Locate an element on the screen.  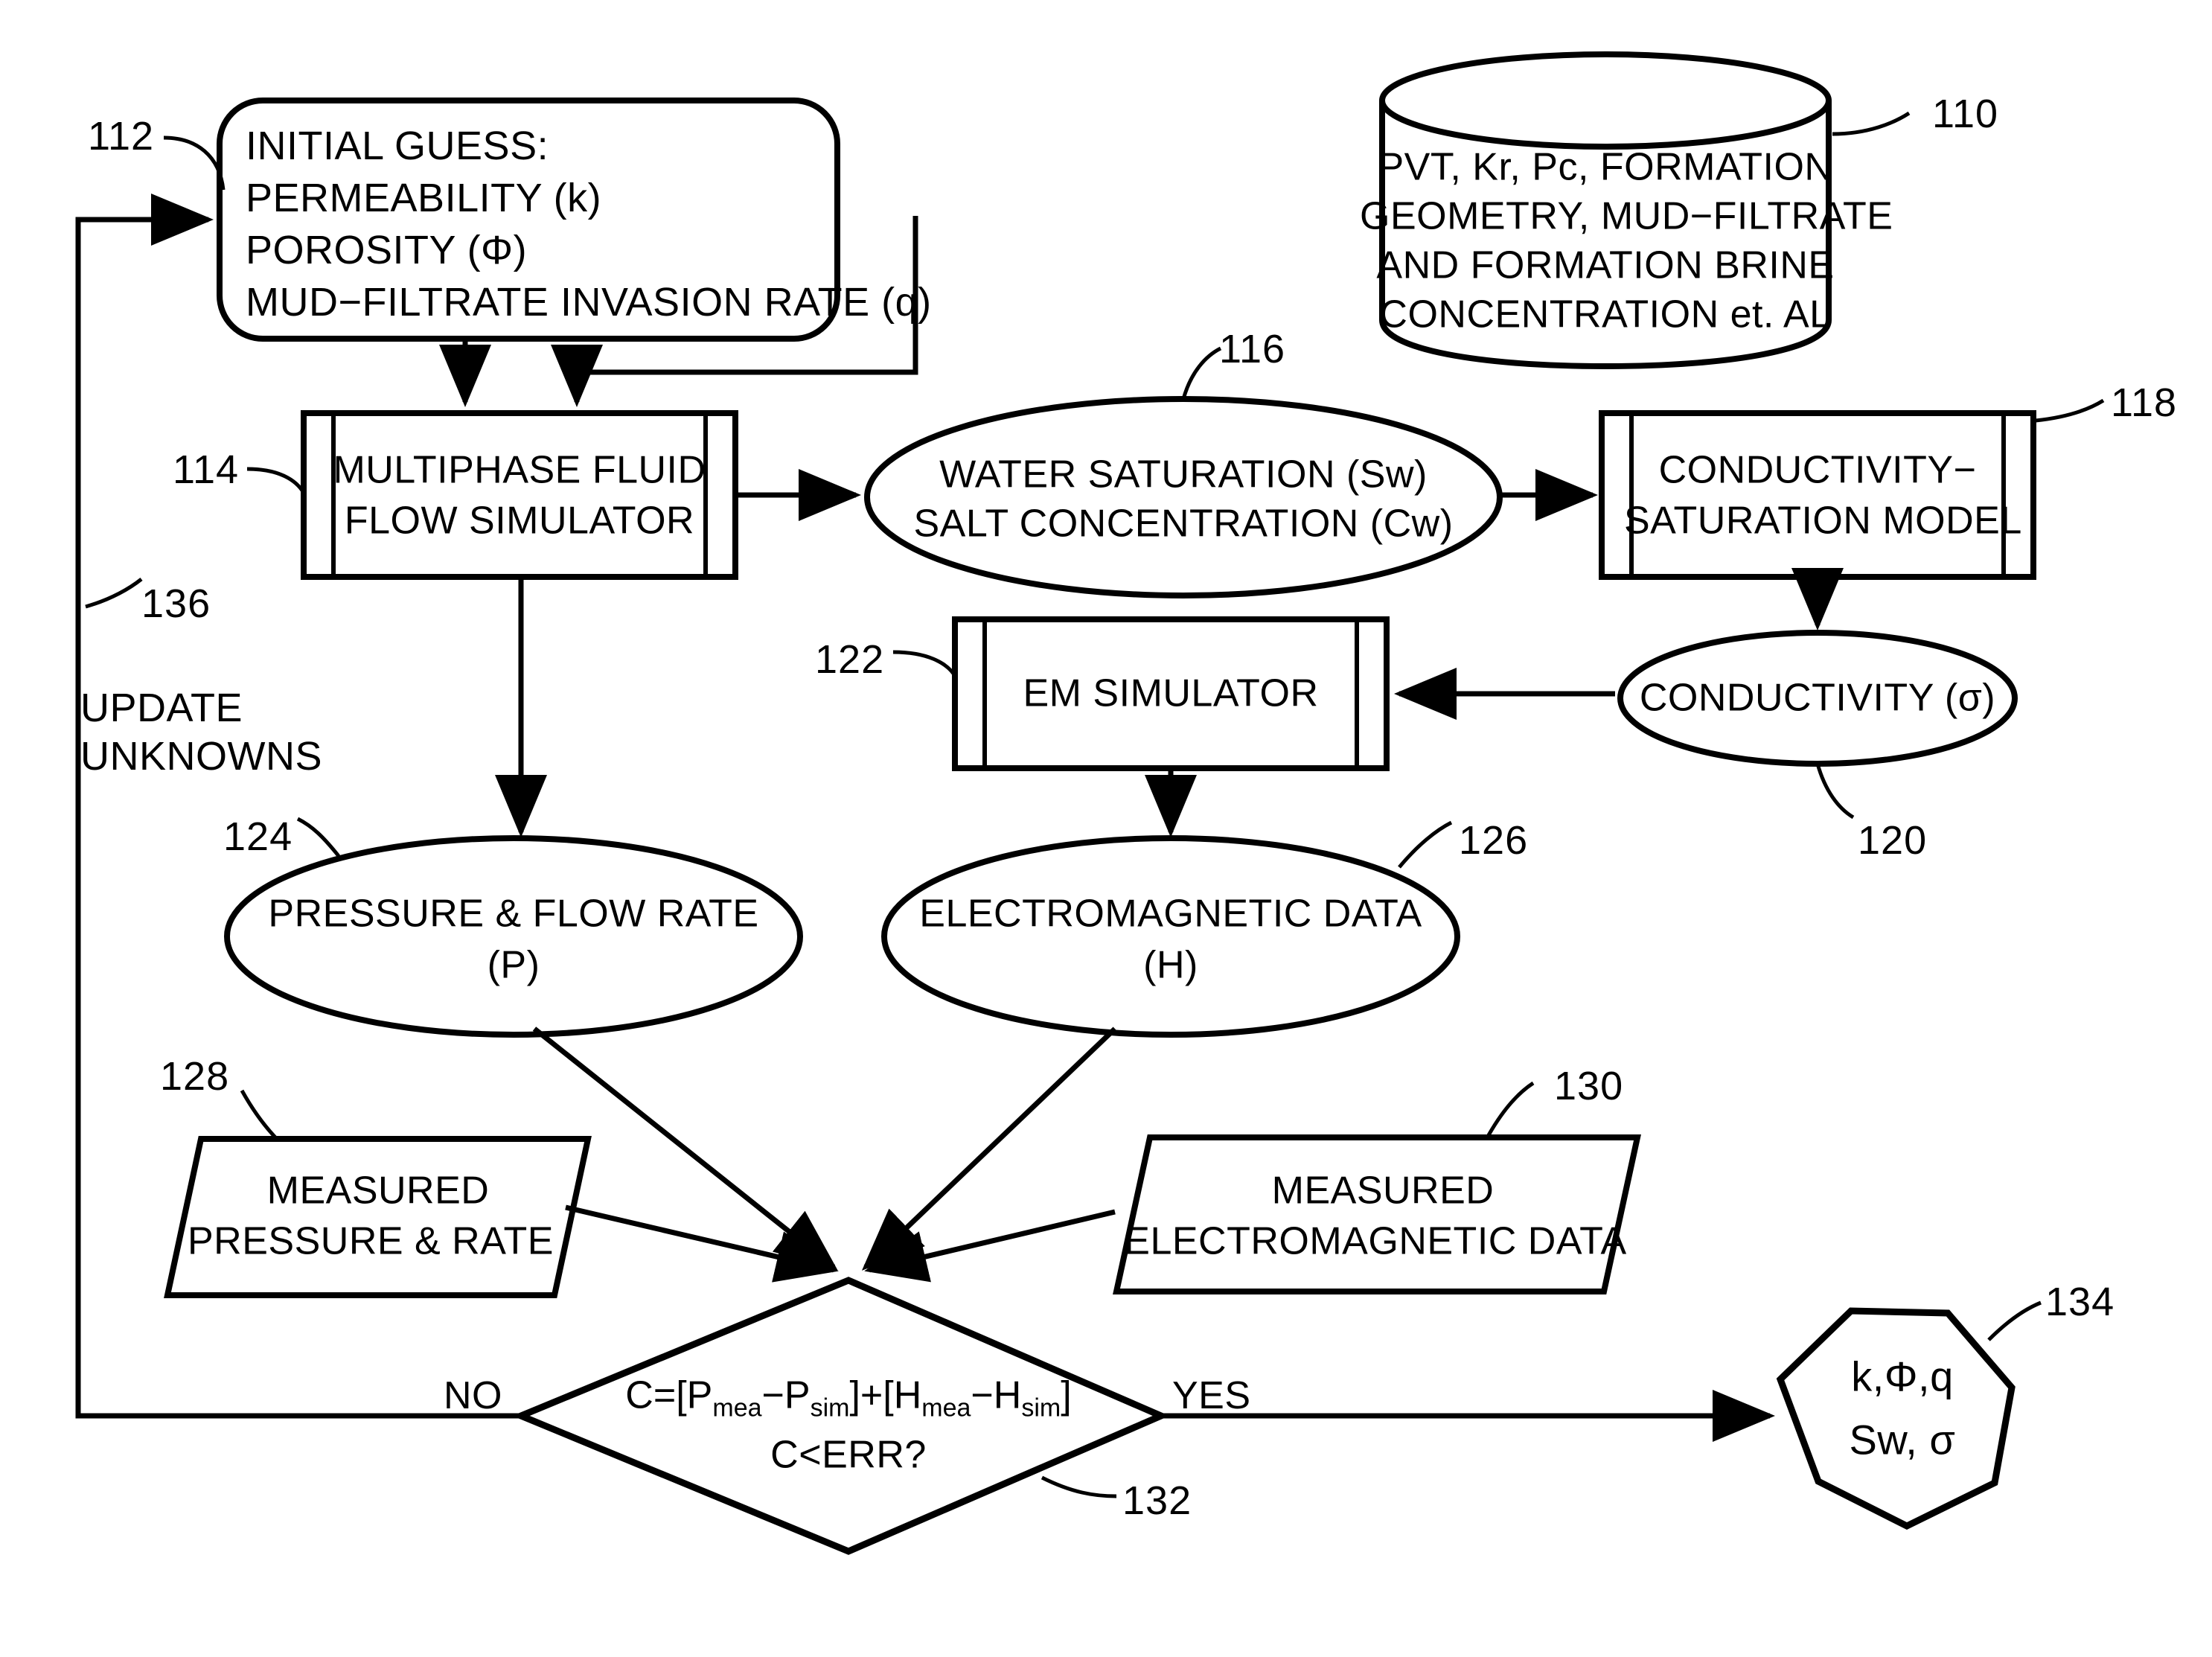
measured-em-line-1: MEASURED is located at coordinates (1383, 1191).